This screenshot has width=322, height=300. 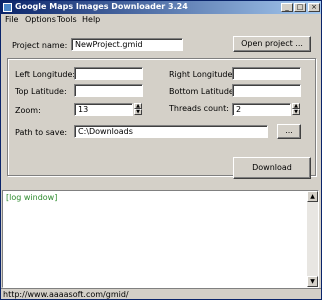 I want to click on right-longitude-input, so click(x=266, y=73).